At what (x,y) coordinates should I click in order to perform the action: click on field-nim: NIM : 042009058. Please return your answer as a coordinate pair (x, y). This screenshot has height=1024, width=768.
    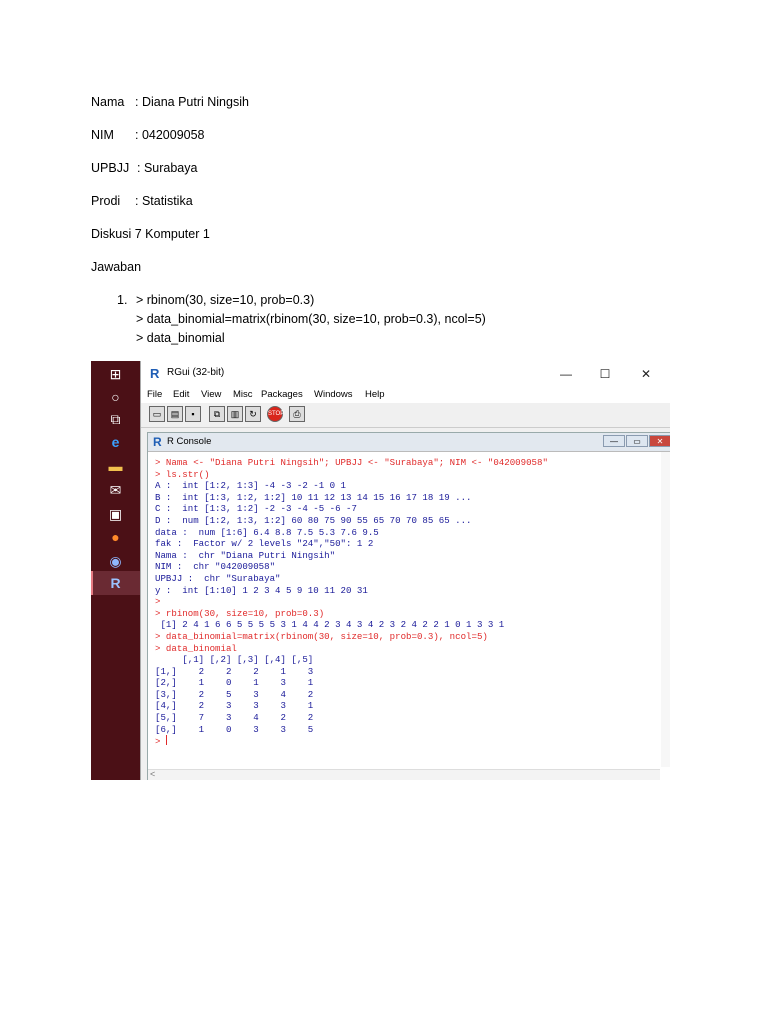
    Looking at the image, I should click on (148, 135).